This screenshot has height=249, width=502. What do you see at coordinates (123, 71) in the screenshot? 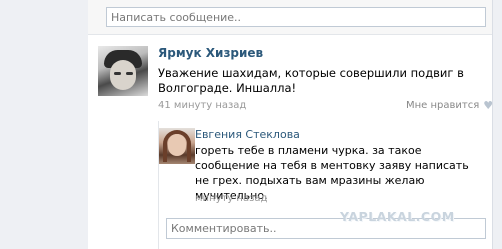
I see `post-author-avatar` at bounding box center [123, 71].